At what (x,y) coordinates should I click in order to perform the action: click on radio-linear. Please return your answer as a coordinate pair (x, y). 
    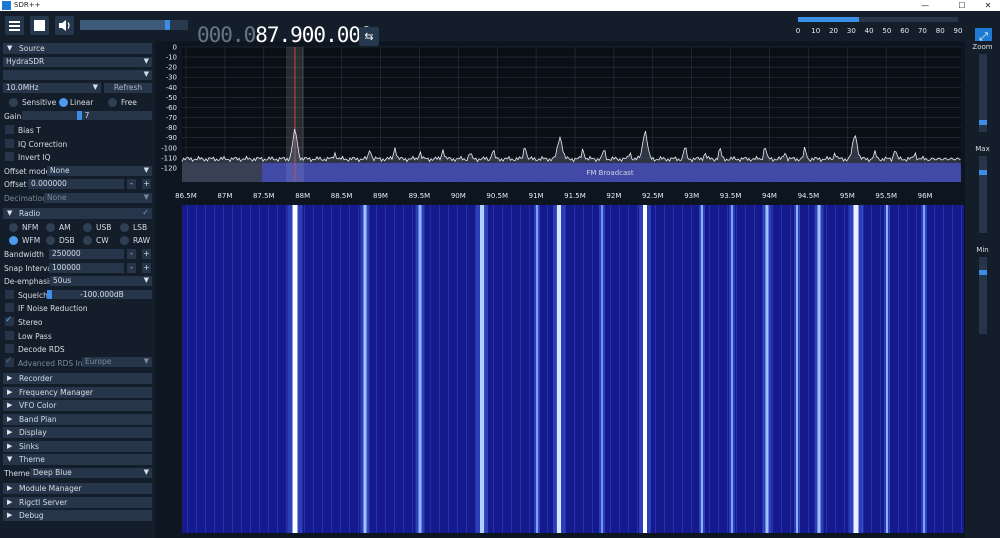
    Looking at the image, I should click on (63, 102).